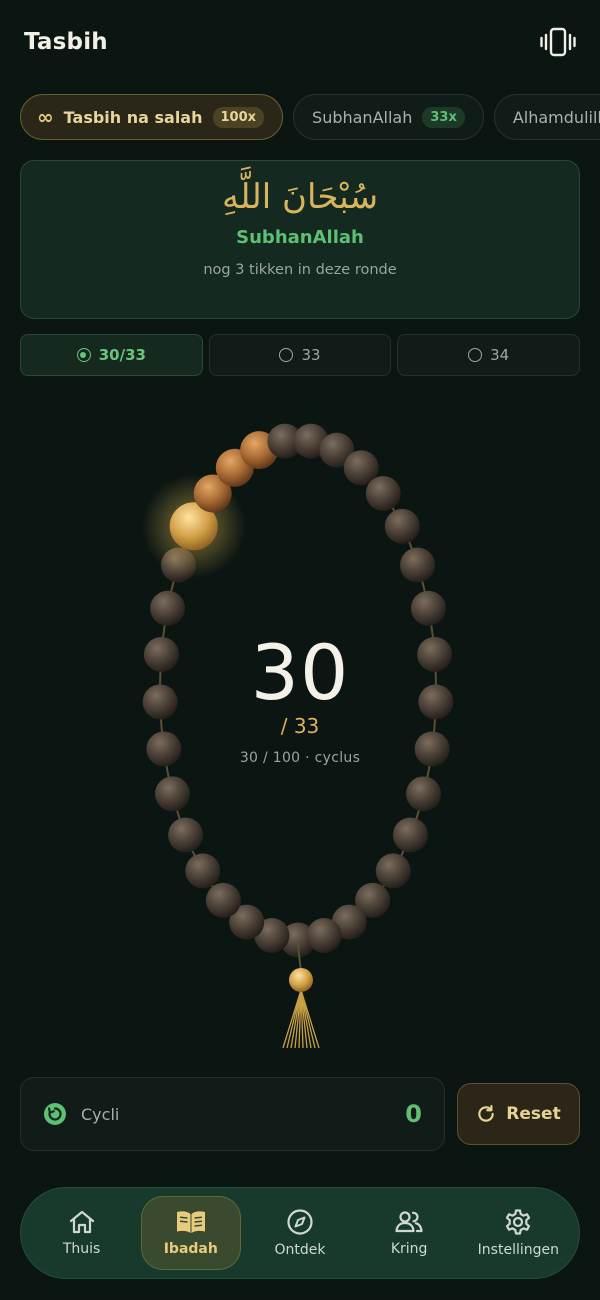 The width and height of the screenshot is (600, 1300). Describe the element at coordinates (300, 726) in the screenshot. I see `count-target: / 33` at that location.